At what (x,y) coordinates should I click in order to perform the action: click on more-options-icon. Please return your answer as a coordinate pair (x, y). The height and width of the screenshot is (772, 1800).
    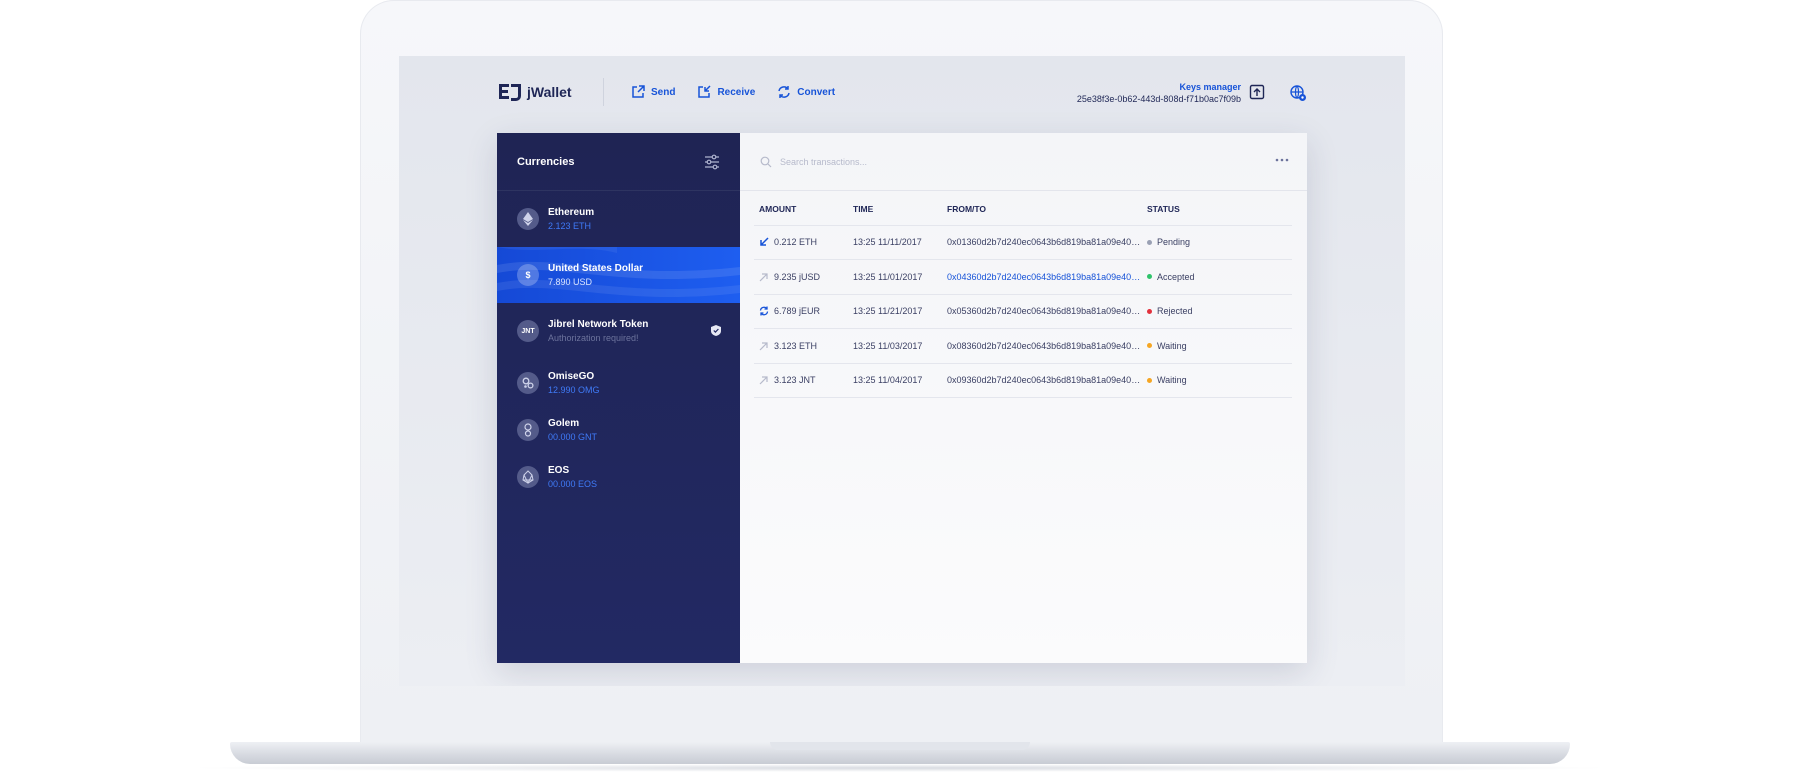
    Looking at the image, I should click on (1282, 160).